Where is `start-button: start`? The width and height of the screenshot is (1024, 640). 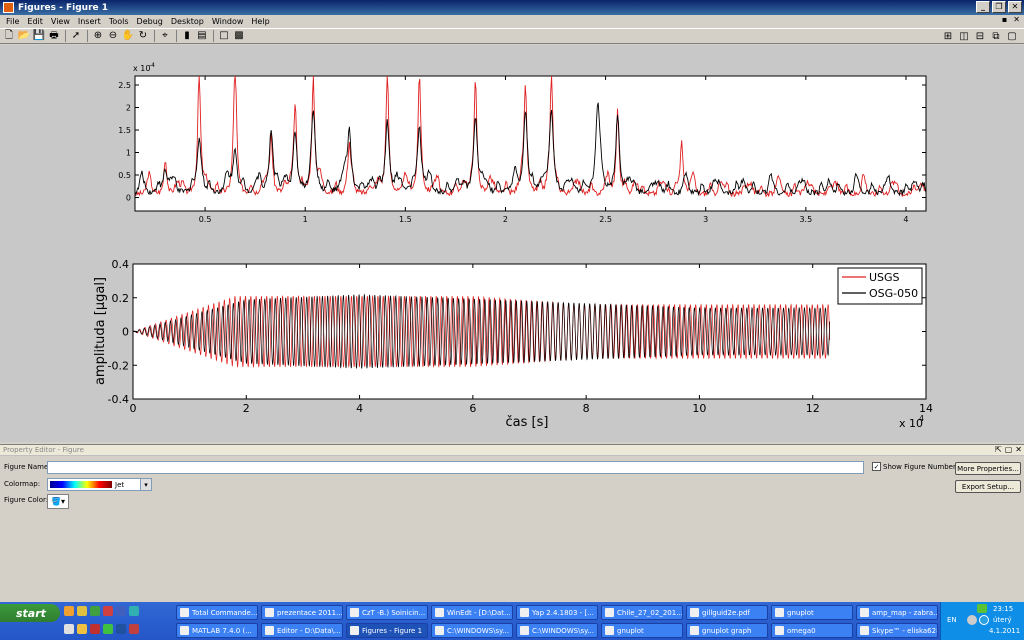
start-button: start is located at coordinates (30, 613).